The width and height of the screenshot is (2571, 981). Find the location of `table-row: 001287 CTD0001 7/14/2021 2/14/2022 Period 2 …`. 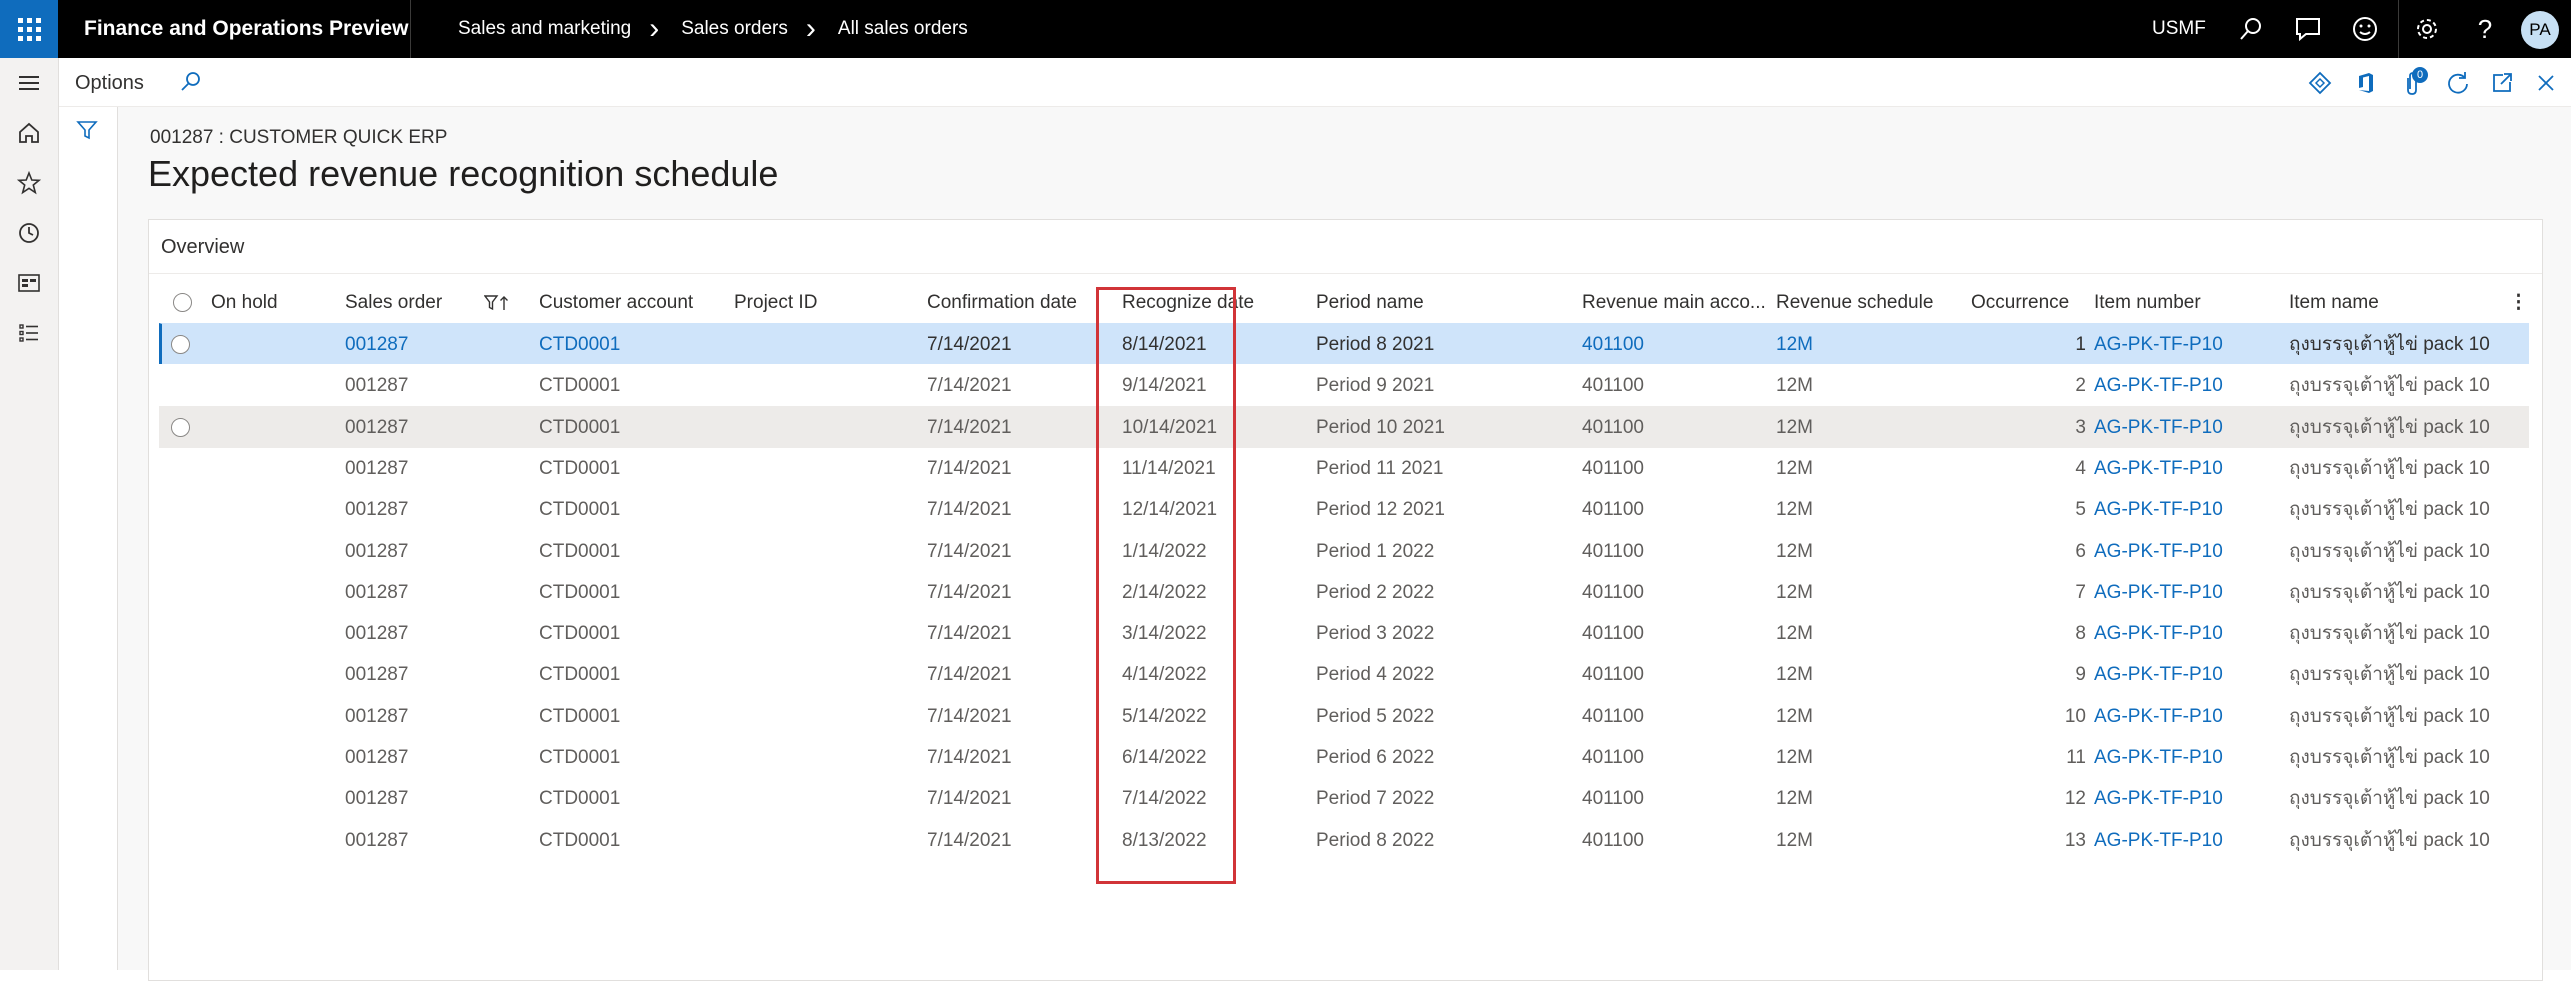

table-row: 001287 CTD0001 7/14/2021 2/14/2022 Period 2 … is located at coordinates (1344, 592).